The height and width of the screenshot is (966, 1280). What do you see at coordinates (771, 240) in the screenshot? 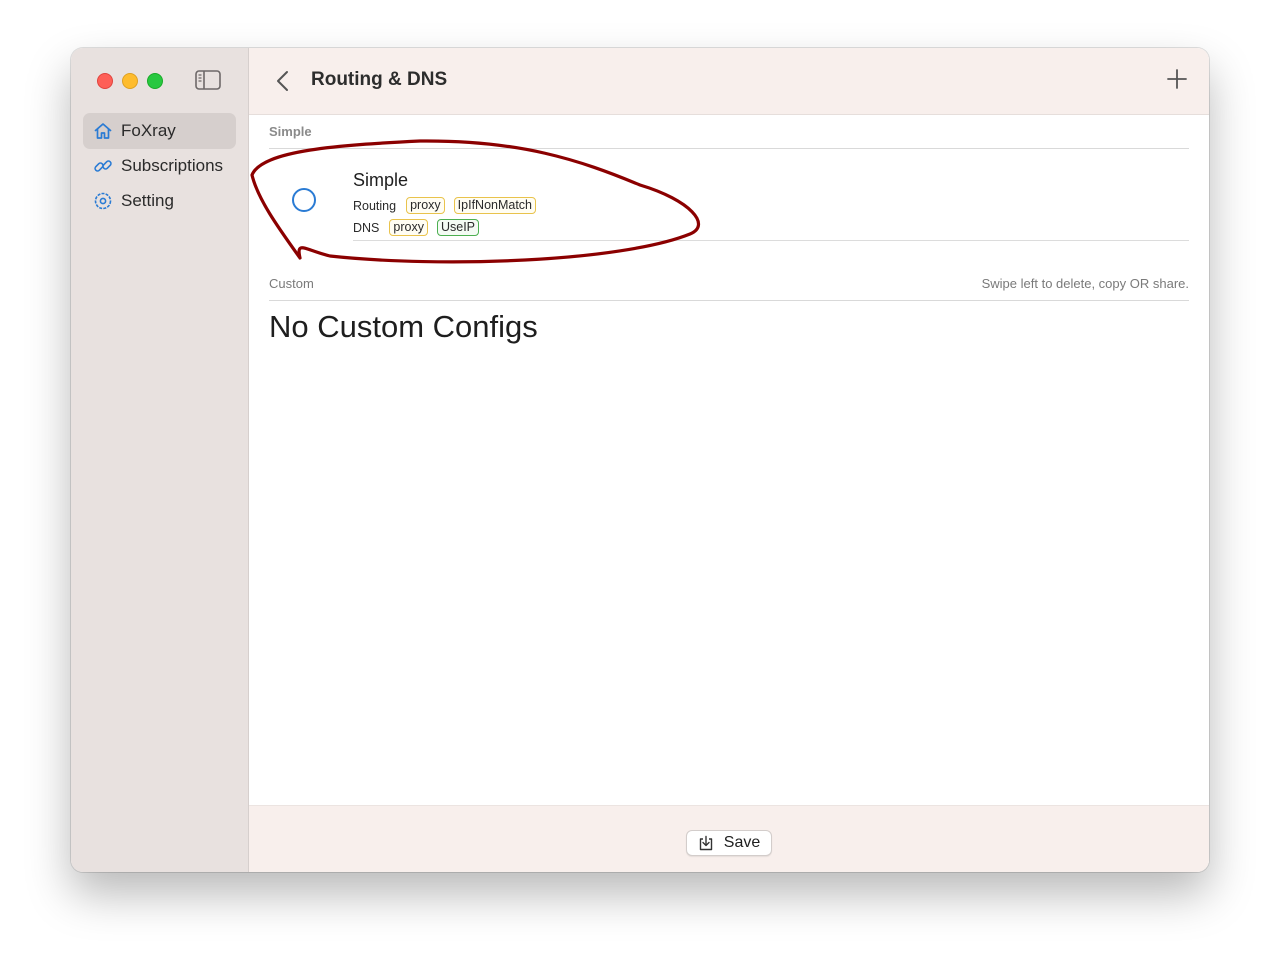
I see `row-divider` at bounding box center [771, 240].